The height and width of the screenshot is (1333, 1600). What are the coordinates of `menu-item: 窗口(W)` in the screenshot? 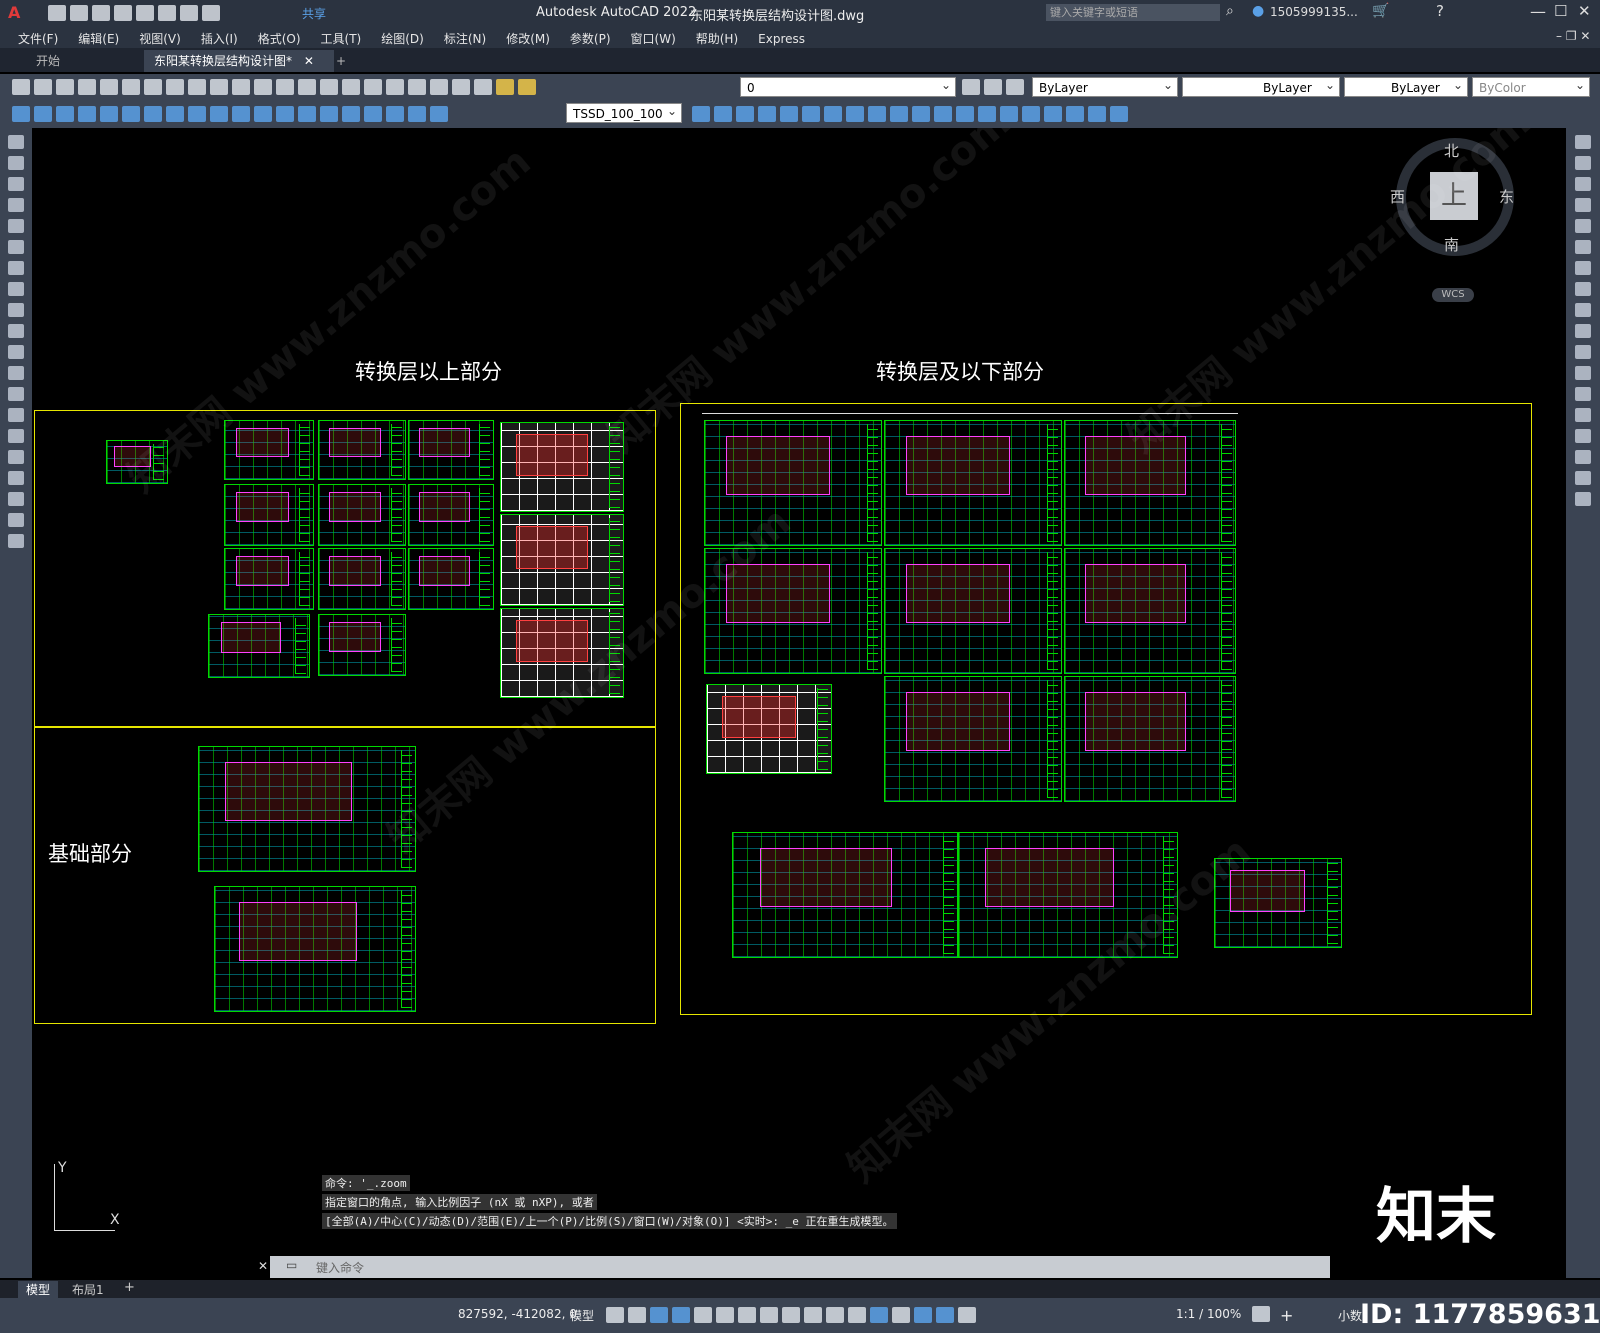 It's located at (653, 39).